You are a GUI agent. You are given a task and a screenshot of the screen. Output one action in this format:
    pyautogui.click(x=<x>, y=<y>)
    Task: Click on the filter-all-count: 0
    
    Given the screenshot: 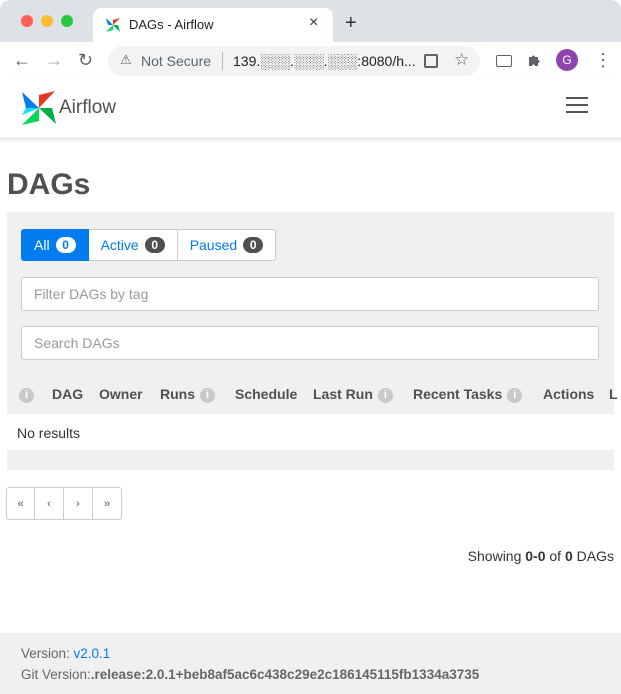 What is the action you would take?
    pyautogui.click(x=65, y=245)
    